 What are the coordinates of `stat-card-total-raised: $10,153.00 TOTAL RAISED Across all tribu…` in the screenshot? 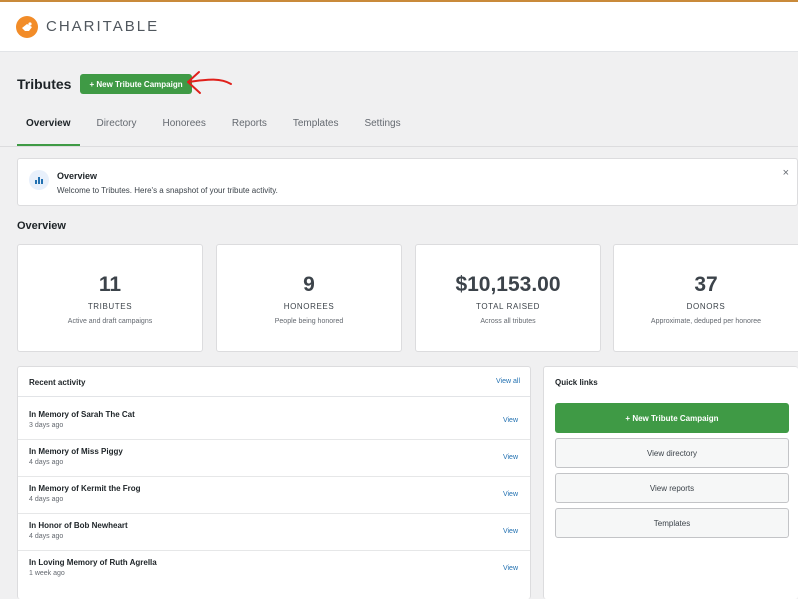 It's located at (508, 298).